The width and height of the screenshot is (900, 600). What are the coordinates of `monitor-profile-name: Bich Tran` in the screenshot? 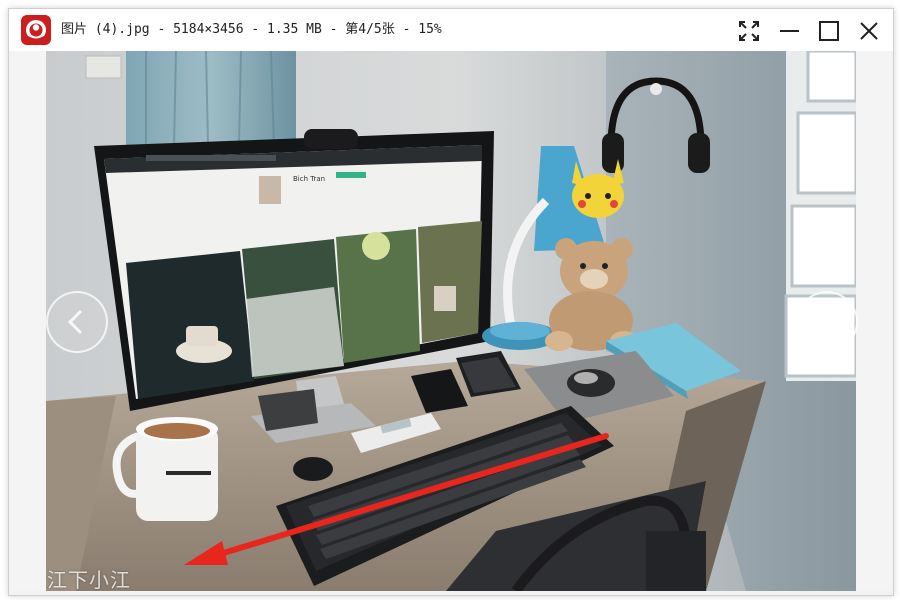 It's located at (309, 179).